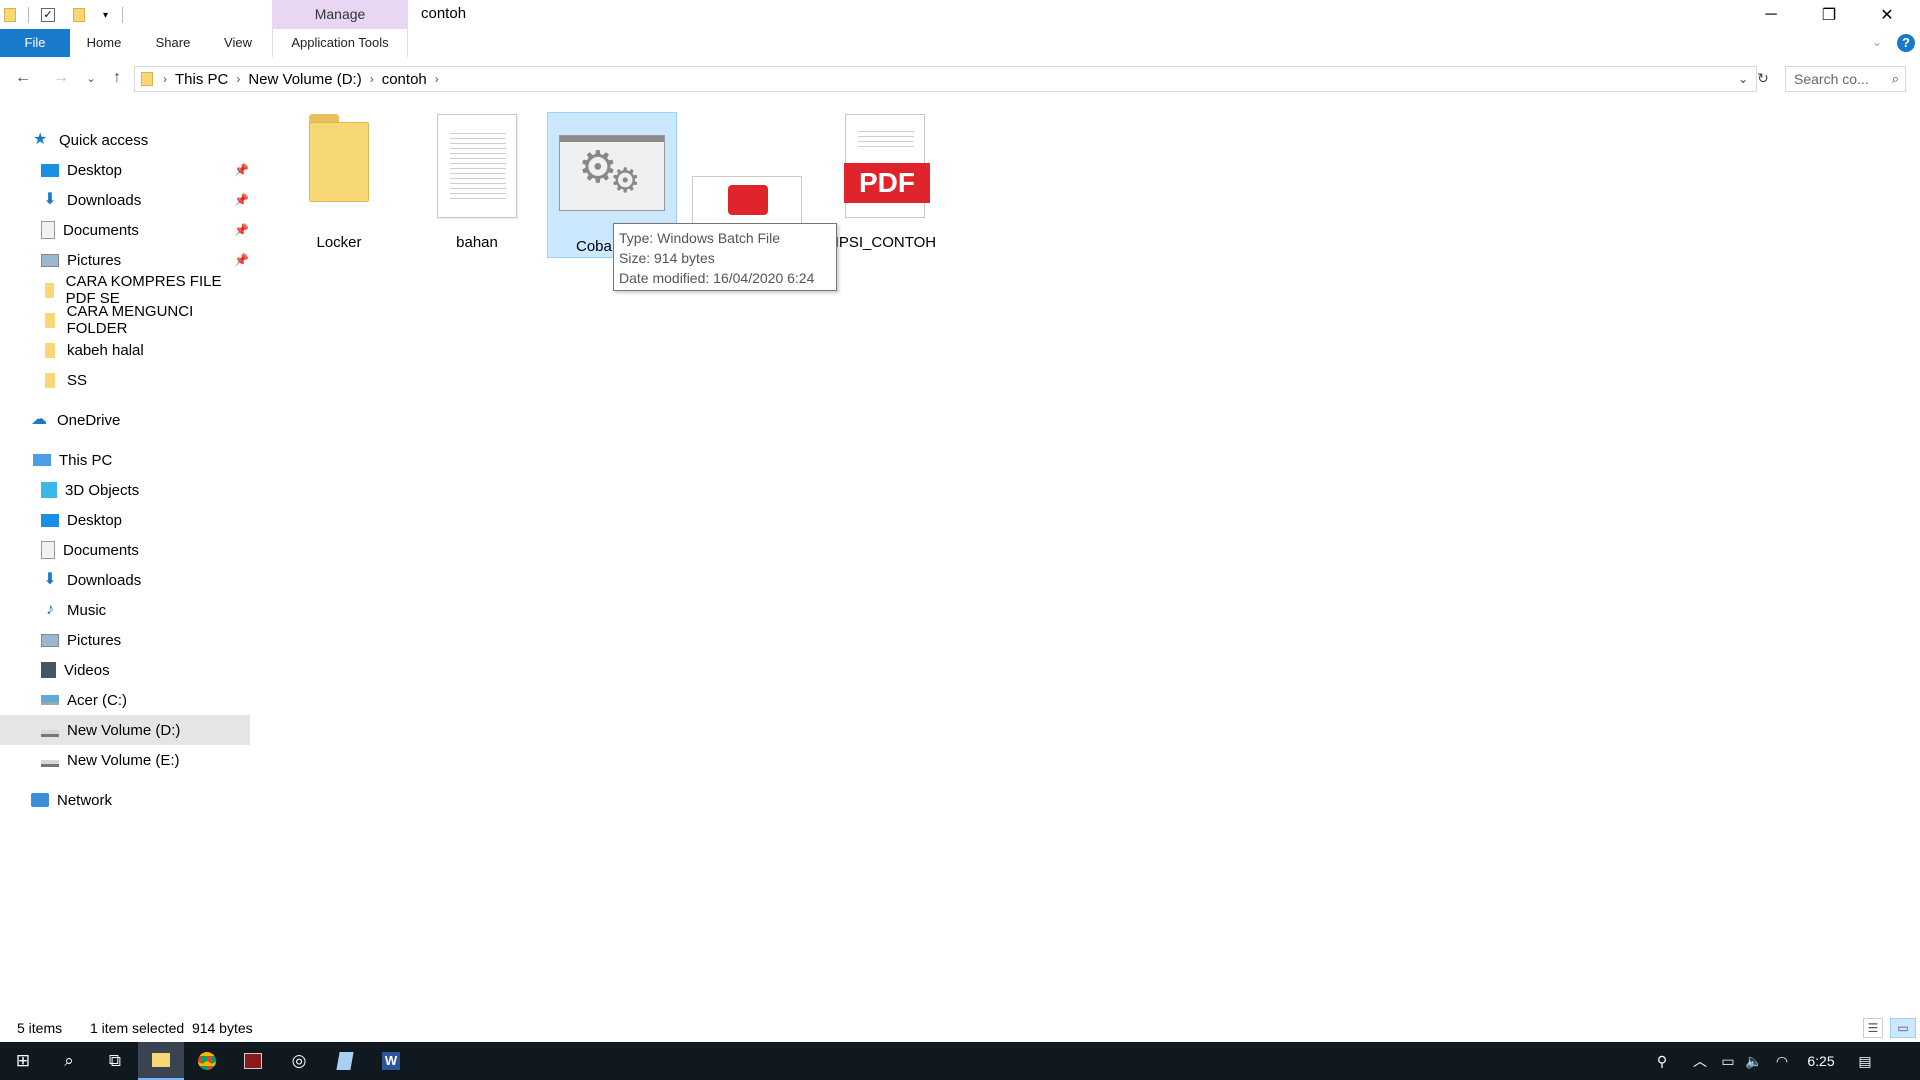 This screenshot has height=1080, width=1920. What do you see at coordinates (102, 490) in the screenshot?
I see `sidebar-item-label: 3D Objects` at bounding box center [102, 490].